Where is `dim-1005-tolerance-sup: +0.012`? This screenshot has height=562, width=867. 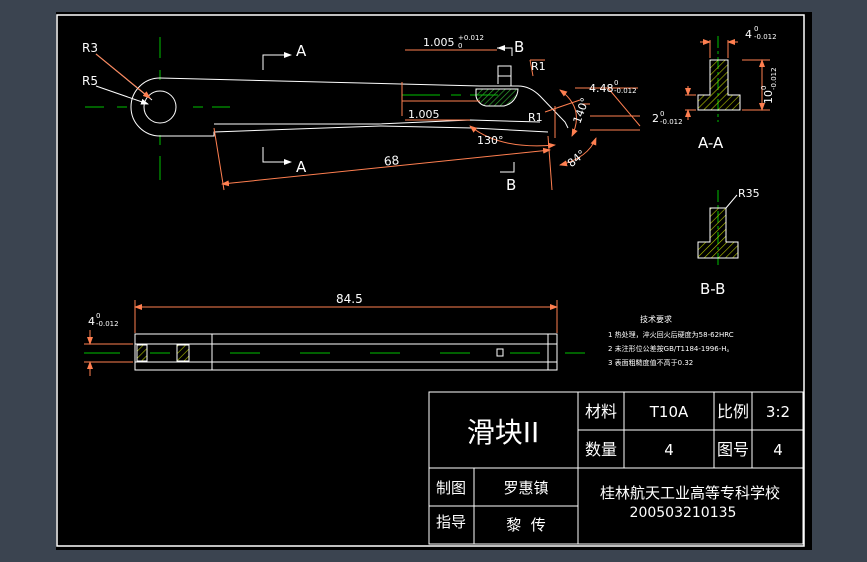 dim-1005-tolerance-sup: +0.012 is located at coordinates (471, 38).